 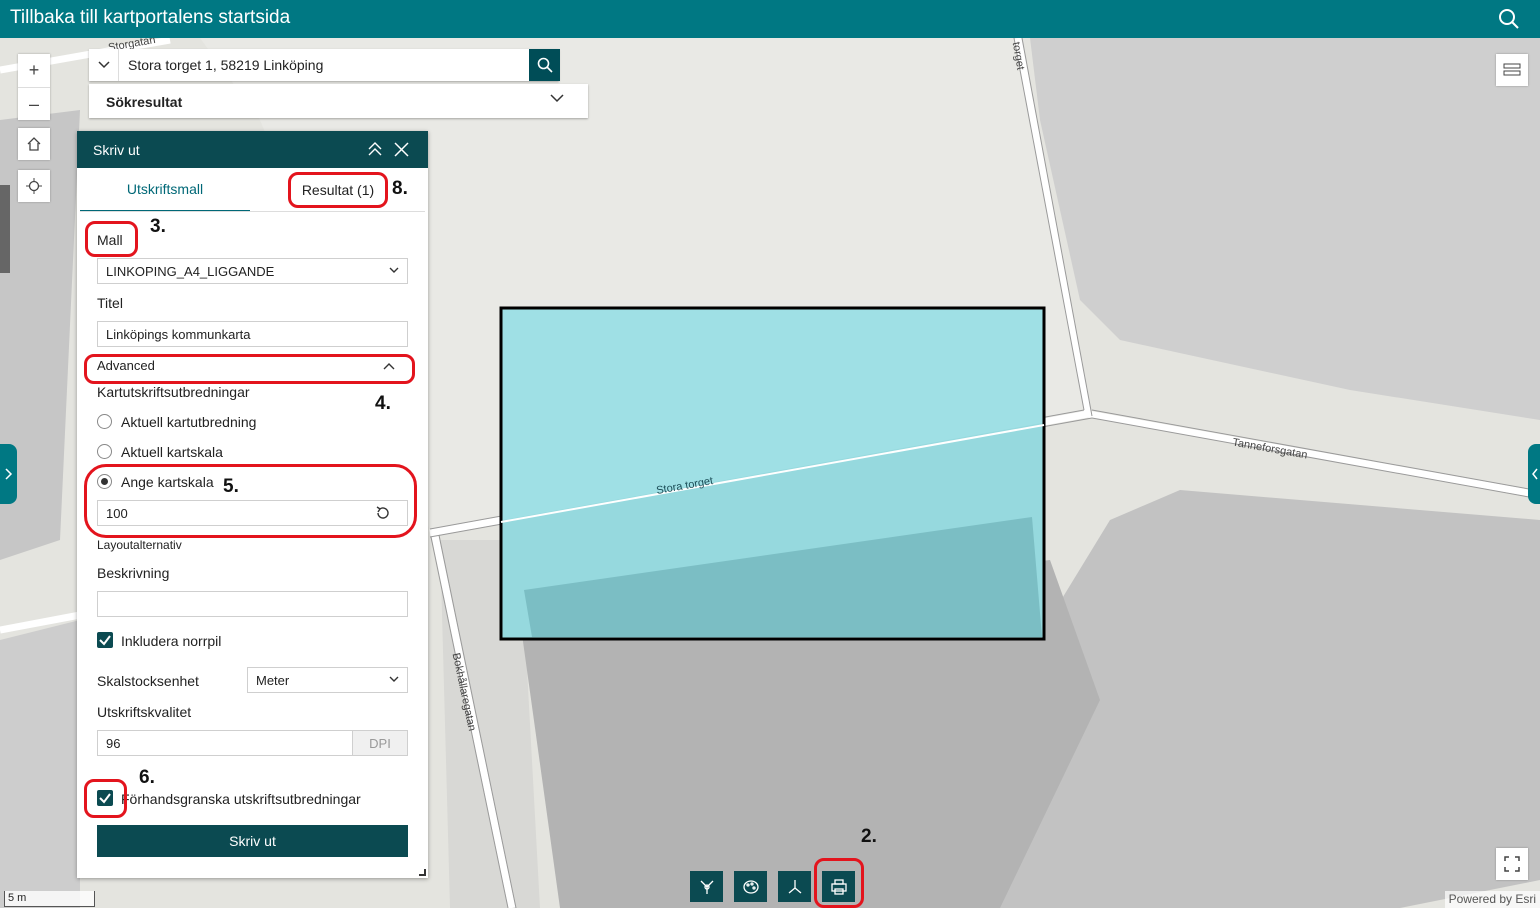 What do you see at coordinates (158, 226) in the screenshot?
I see `annotation-number-3: 3.` at bounding box center [158, 226].